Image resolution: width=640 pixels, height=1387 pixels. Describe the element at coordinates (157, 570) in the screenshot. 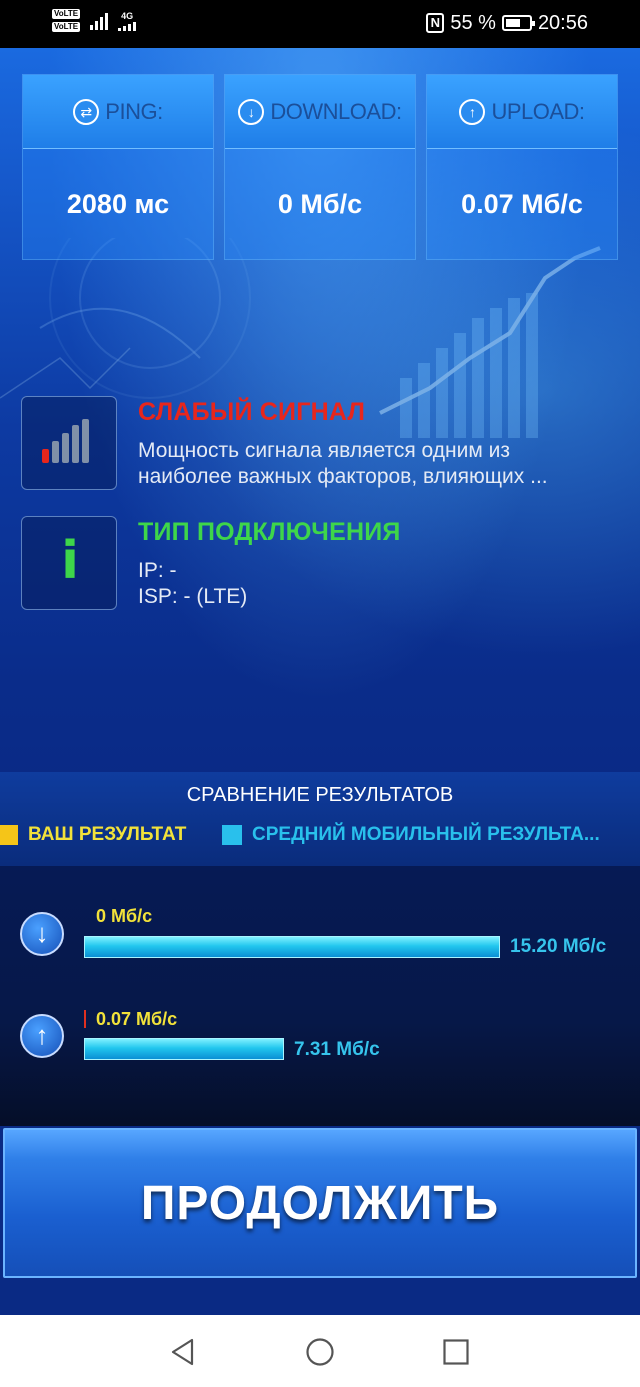

I see `connection-ip: IP: -` at that location.